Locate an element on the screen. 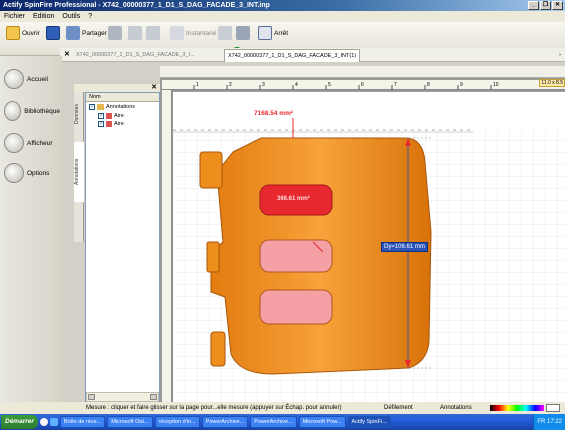  clock: 17:22 is located at coordinates (554, 422).